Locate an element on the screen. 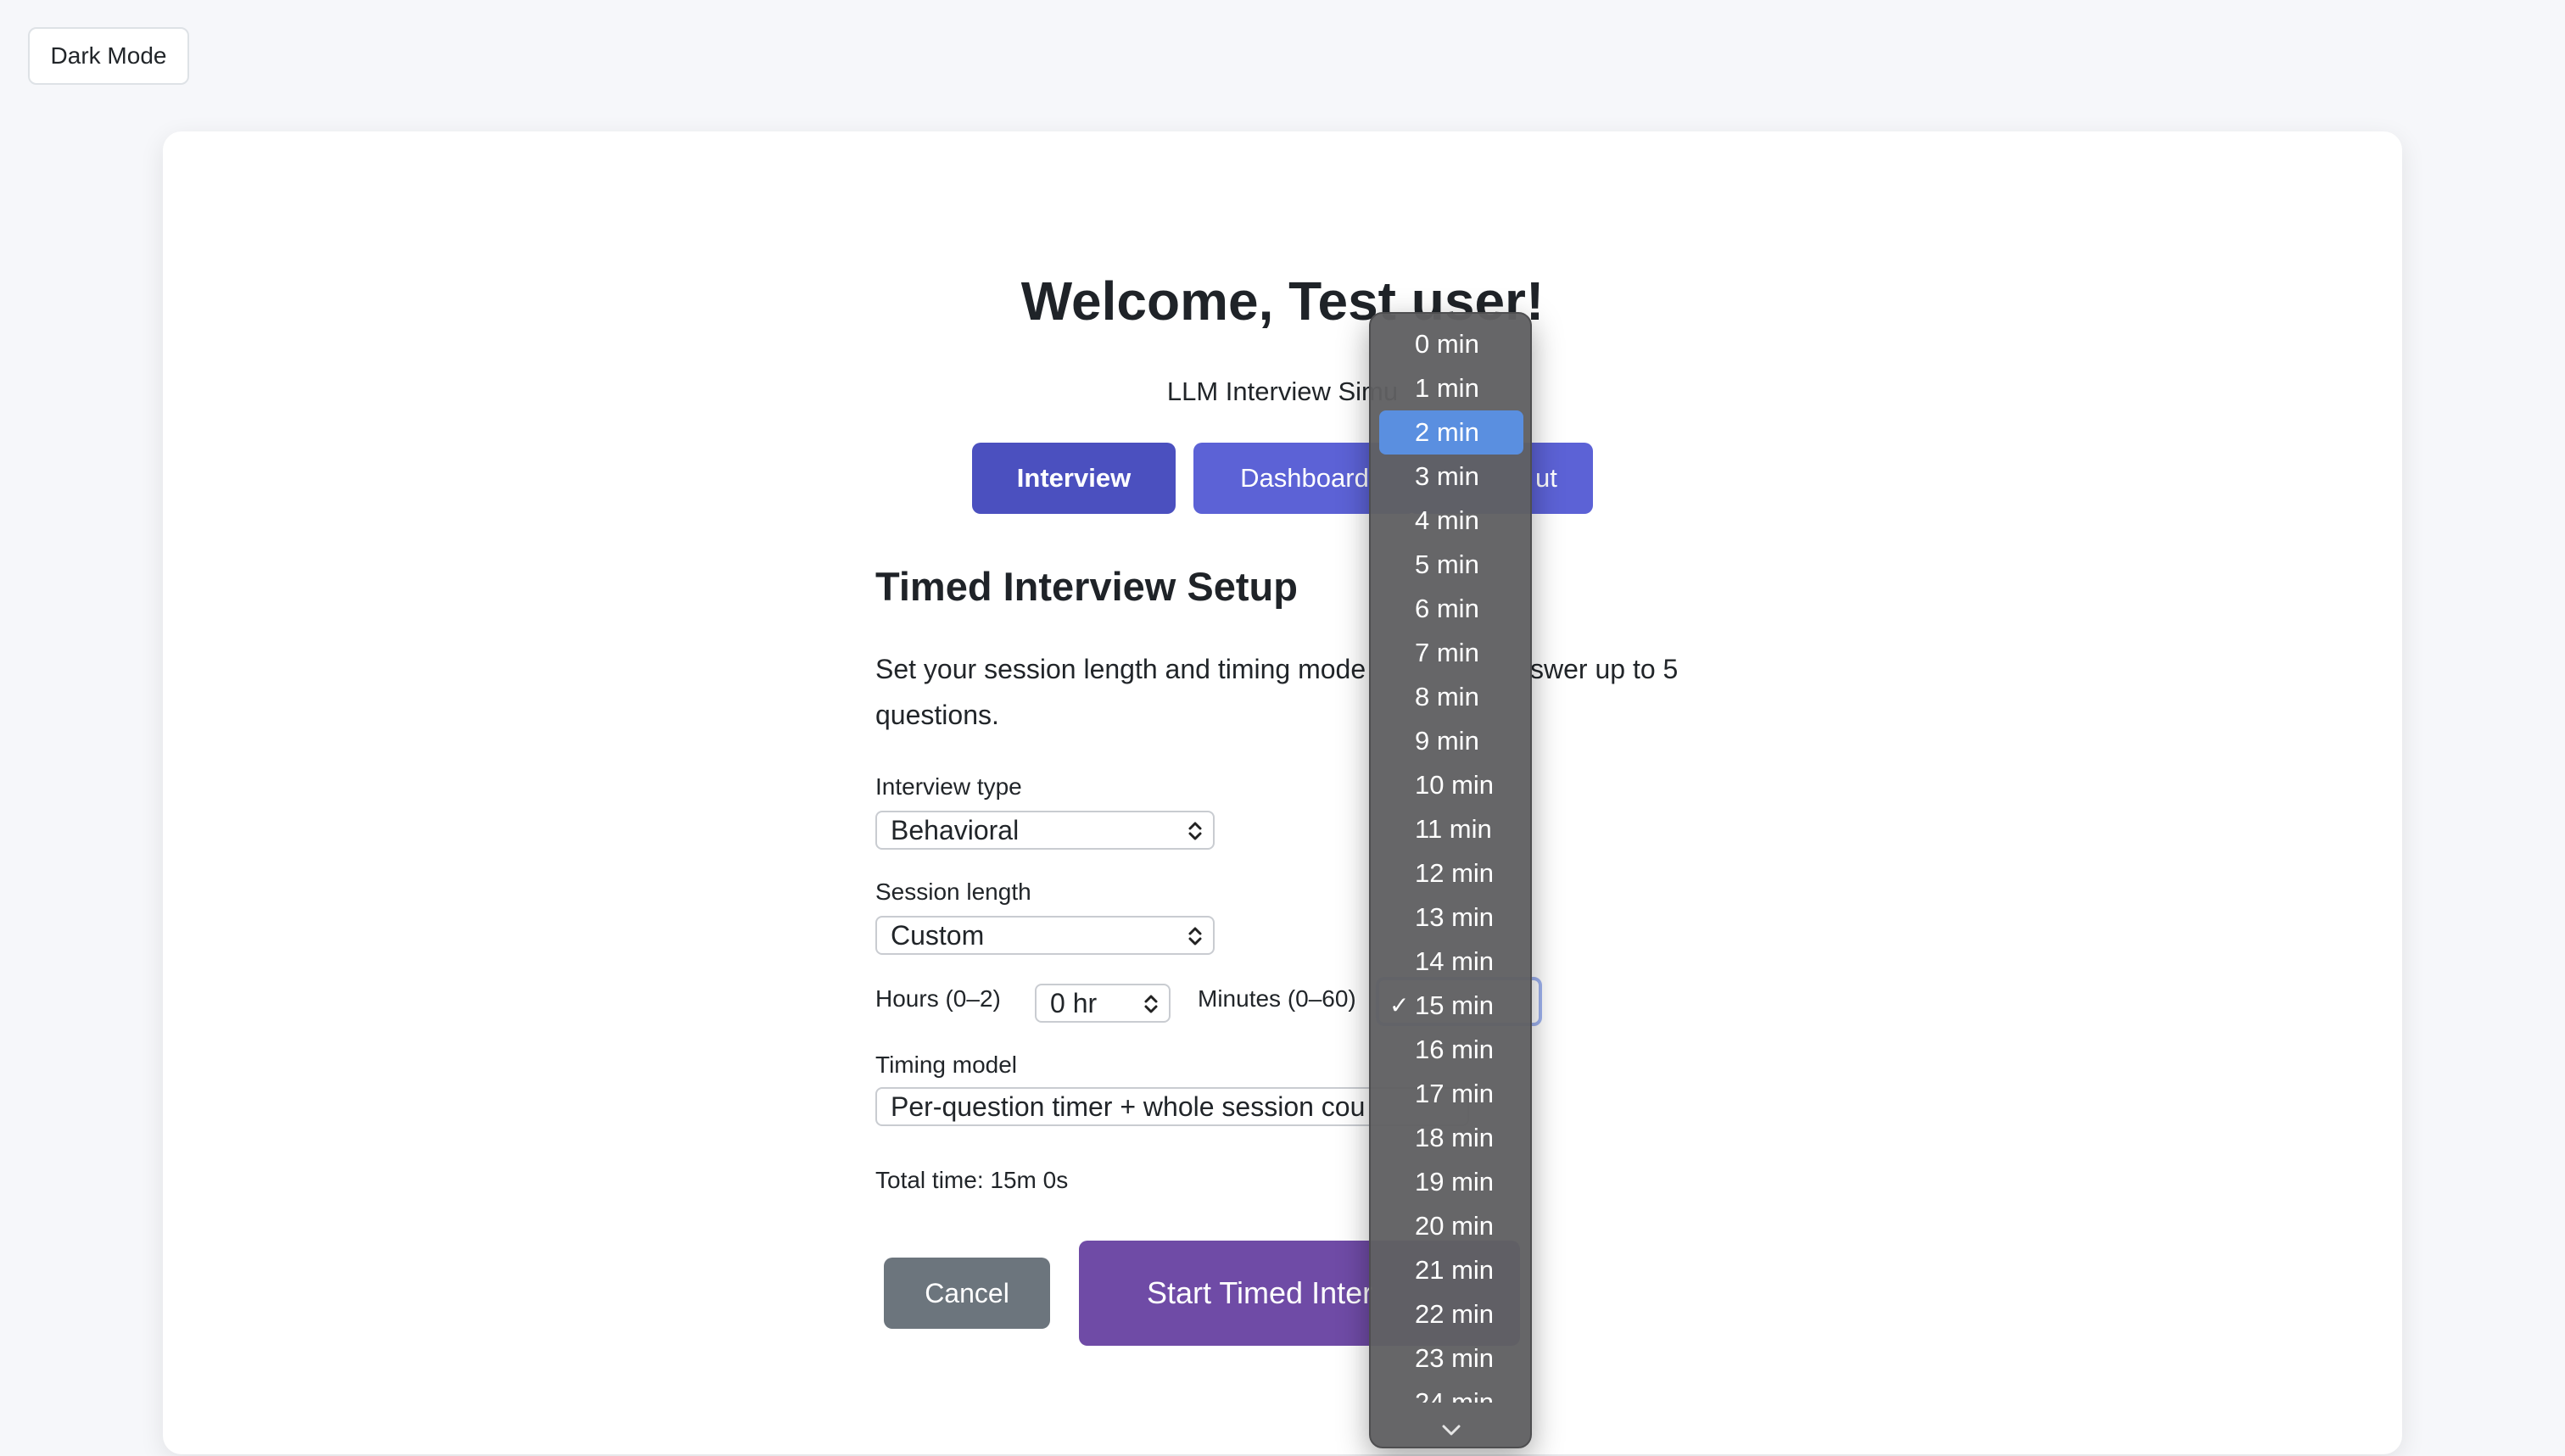 The height and width of the screenshot is (1456, 2565). timing-model-value: Per-question timer + whole session cou is located at coordinates (1128, 1106).